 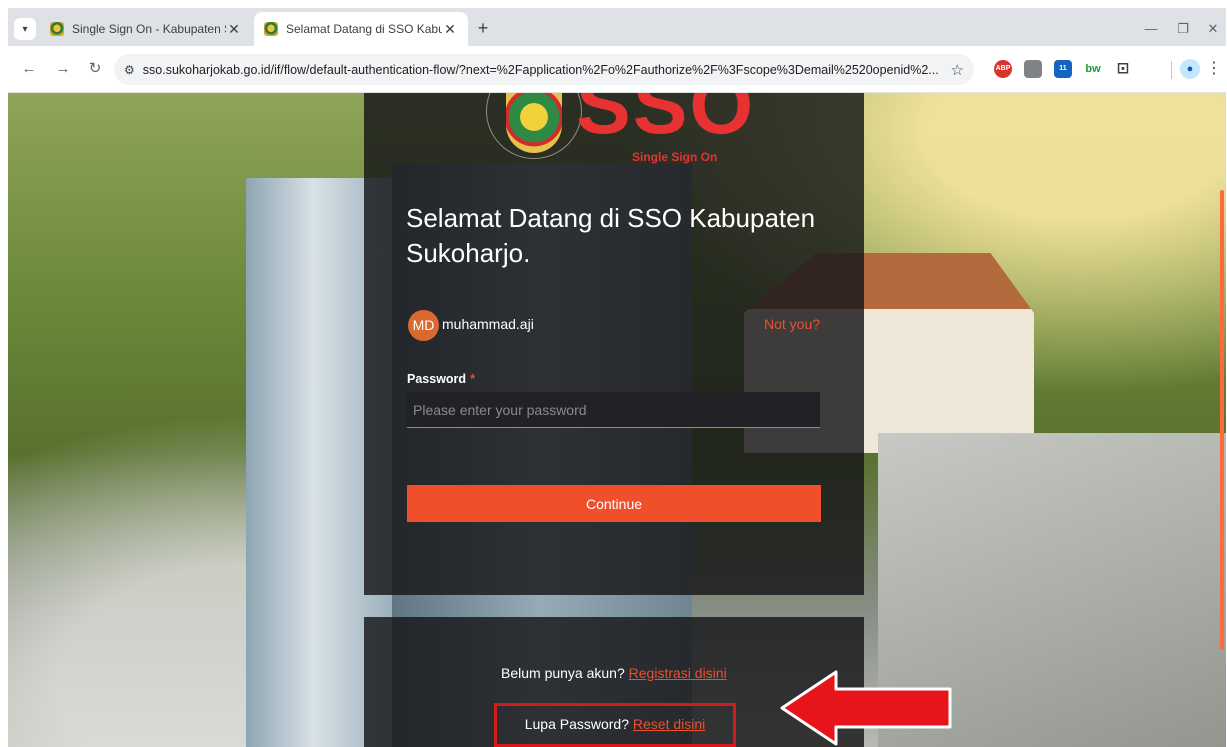 I want to click on reset-password-highlight: Lupa Password? Reset disini, so click(x=615, y=725).